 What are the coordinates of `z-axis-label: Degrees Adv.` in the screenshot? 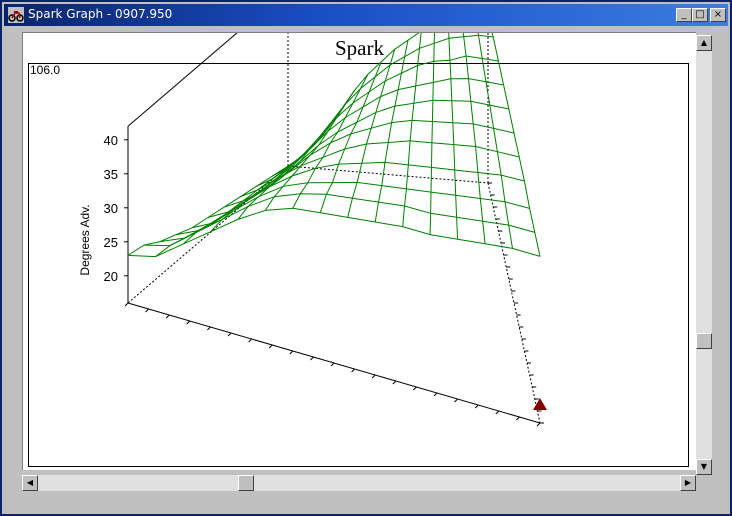 It's located at (85, 239).